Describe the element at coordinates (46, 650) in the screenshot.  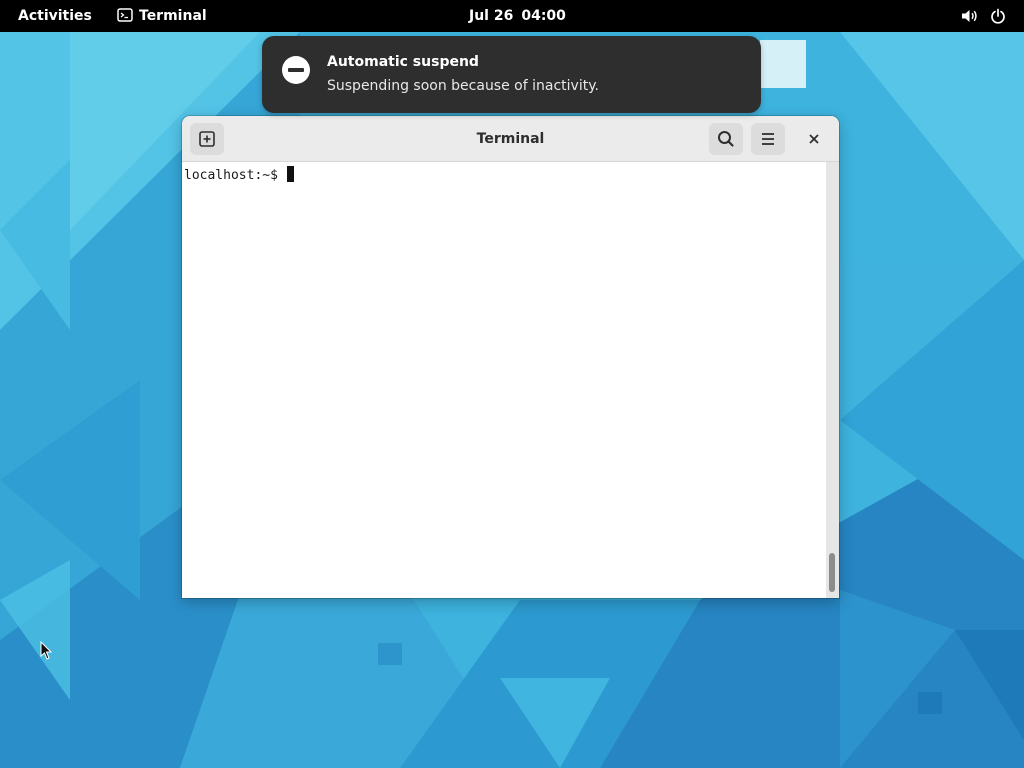
I see `mouse-pointer-icon` at that location.